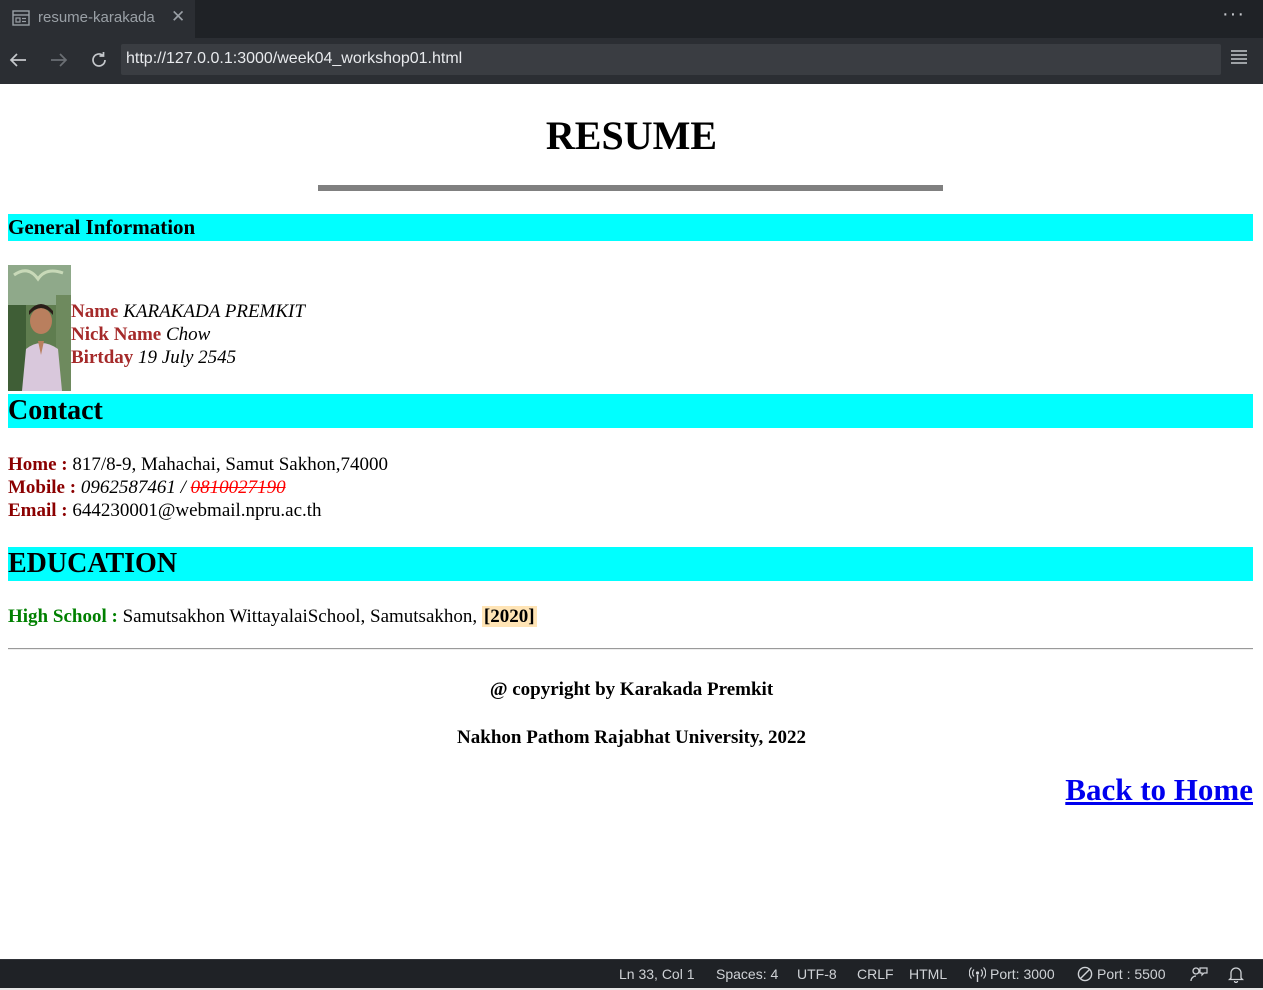  I want to click on feedback-icon, so click(1199, 974).